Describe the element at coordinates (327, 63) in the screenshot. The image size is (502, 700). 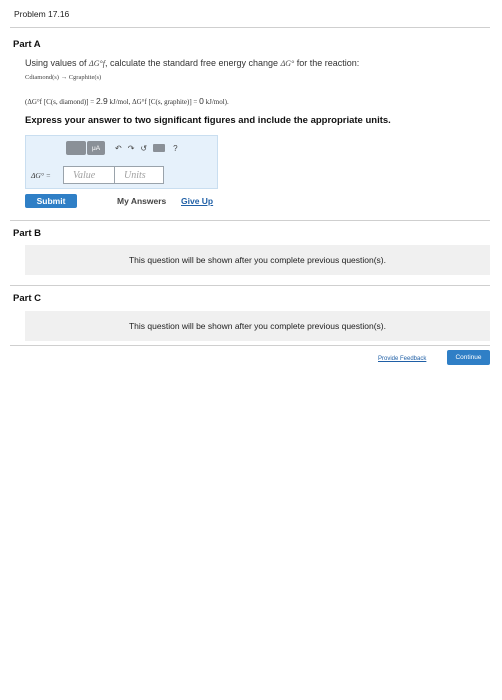
I see `question-suffix: for the reaction:` at that location.